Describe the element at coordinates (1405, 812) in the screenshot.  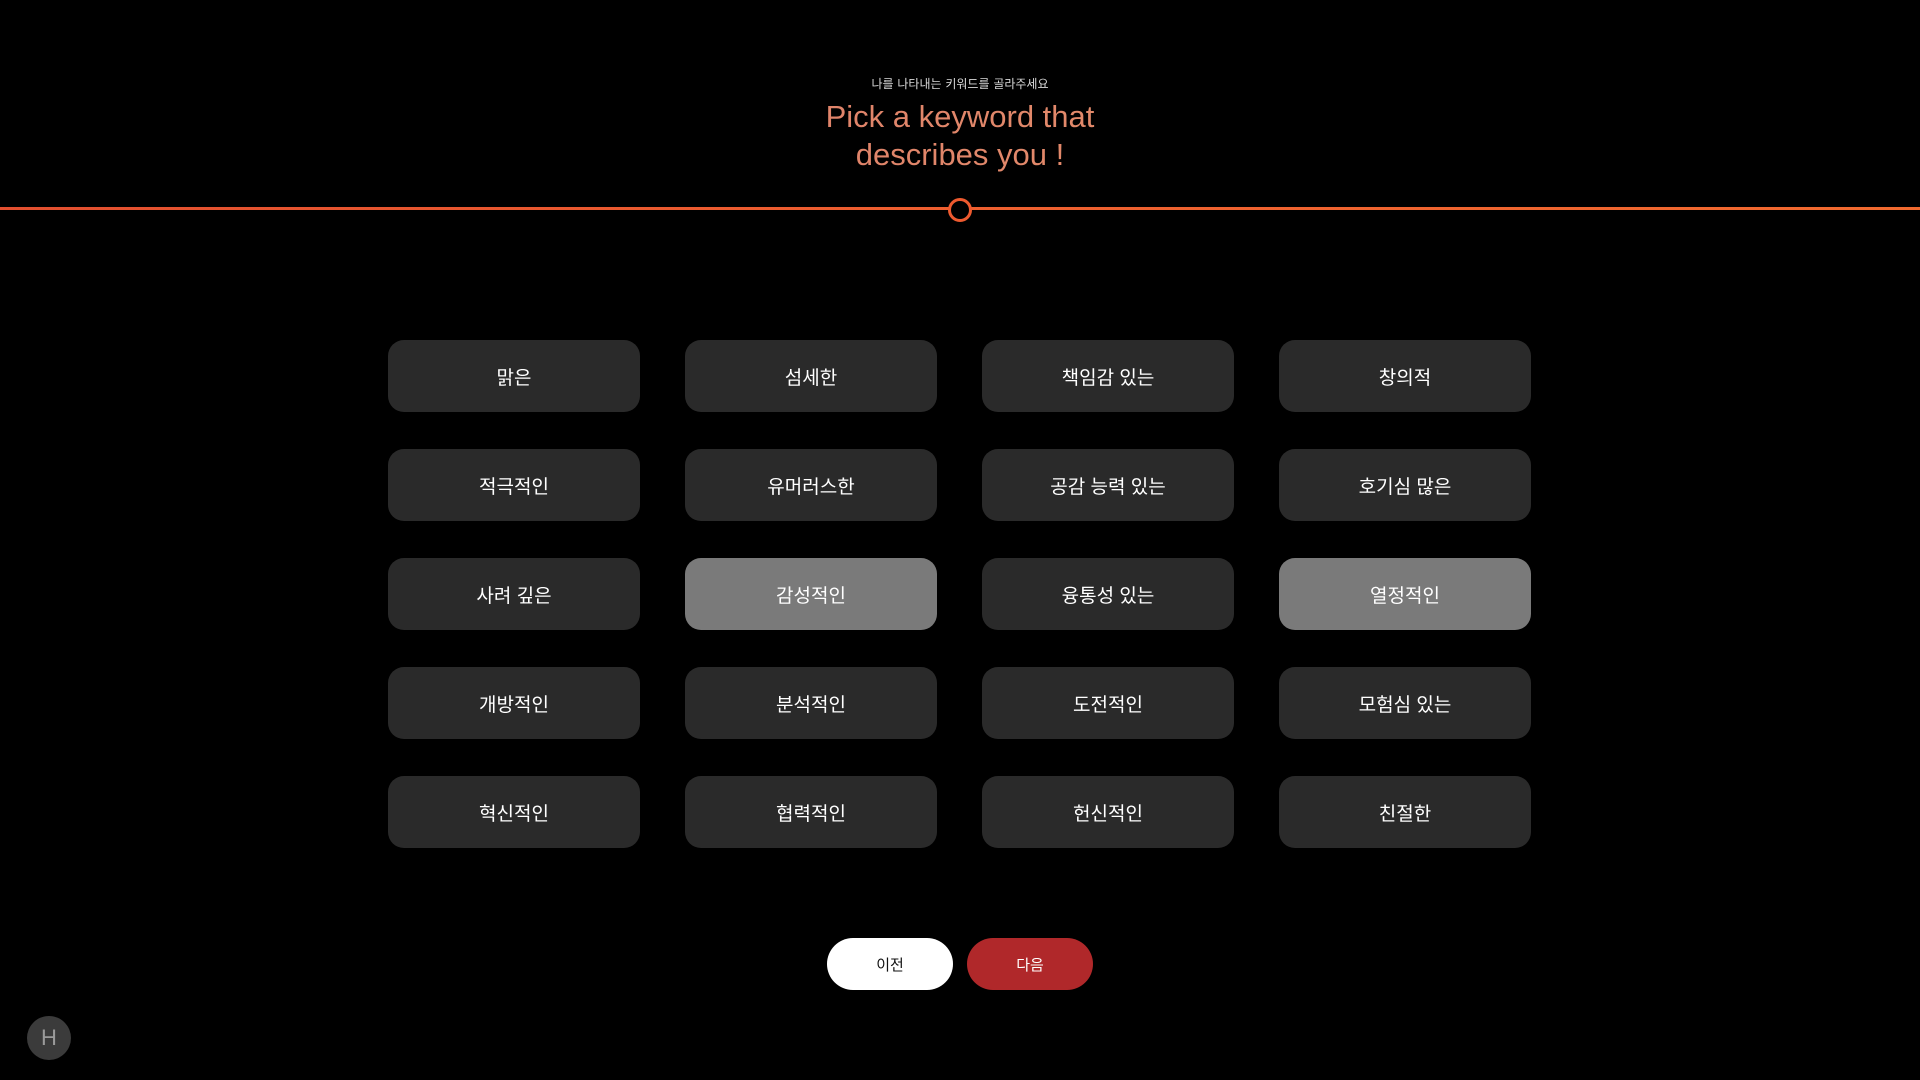
I see `keyword-button: 친절한` at that location.